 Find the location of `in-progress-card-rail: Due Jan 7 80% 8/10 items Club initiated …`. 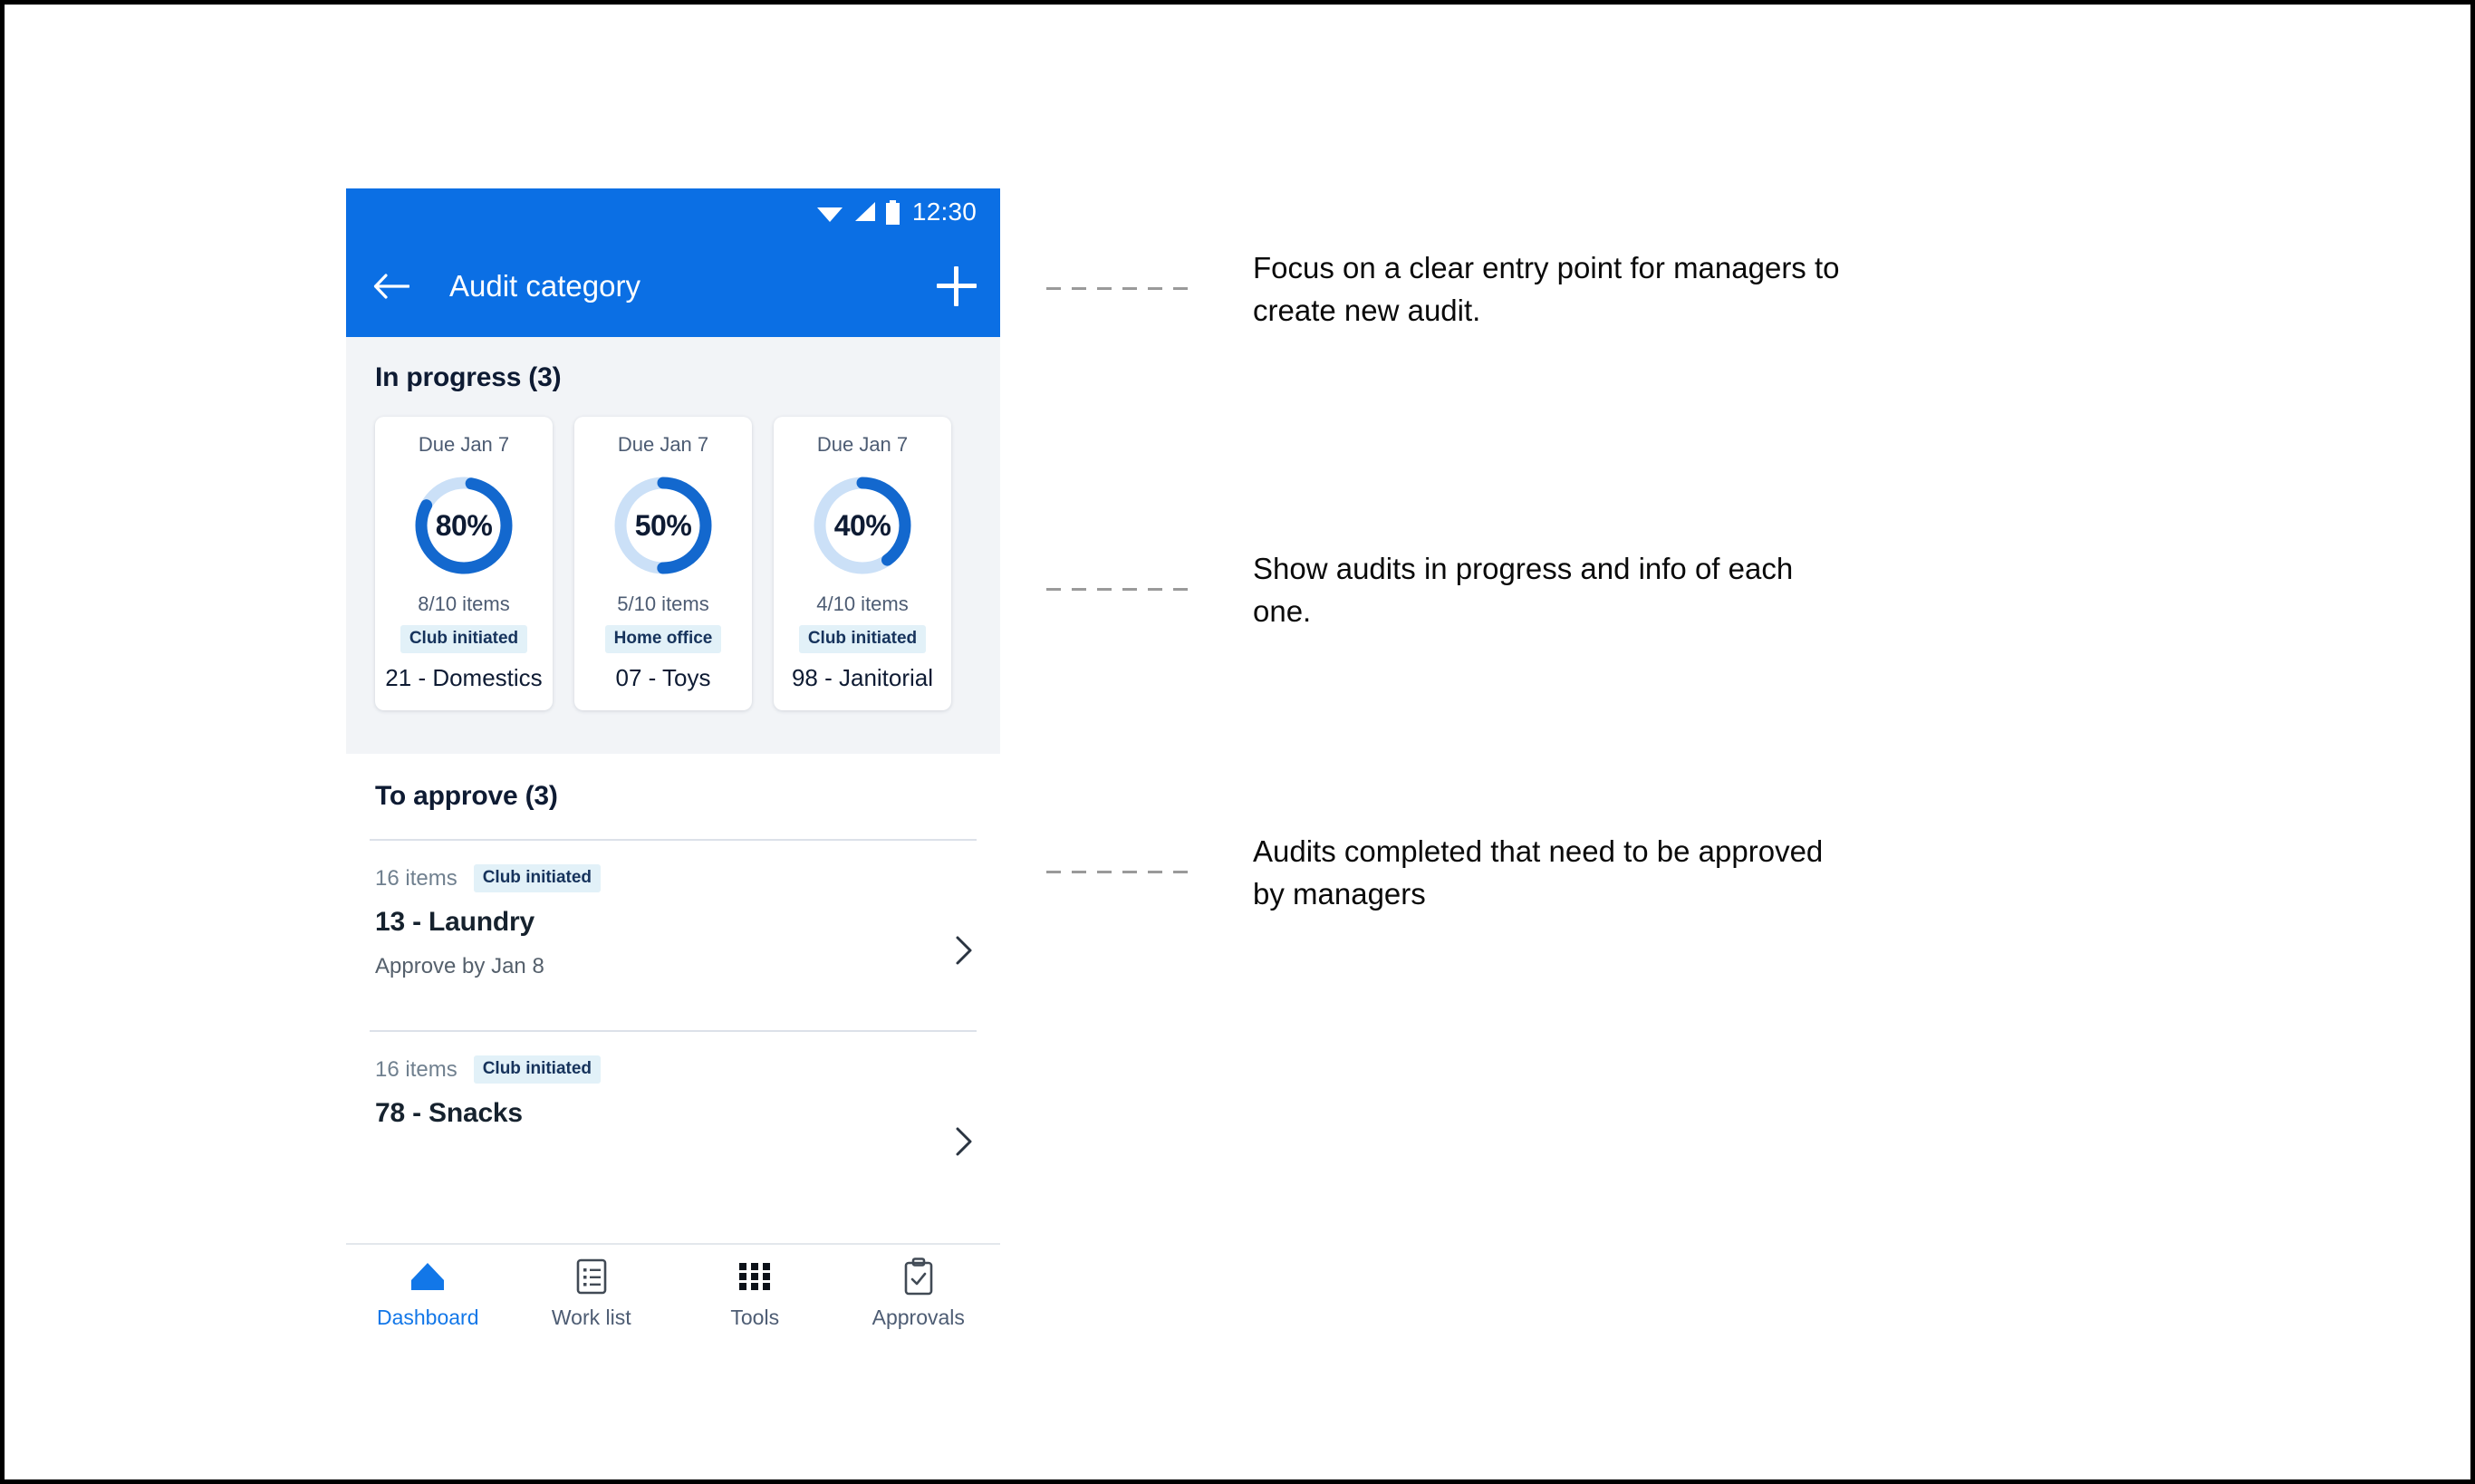

in-progress-card-rail: Due Jan 7 80% 8/10 items Club initiated … is located at coordinates (673, 560).